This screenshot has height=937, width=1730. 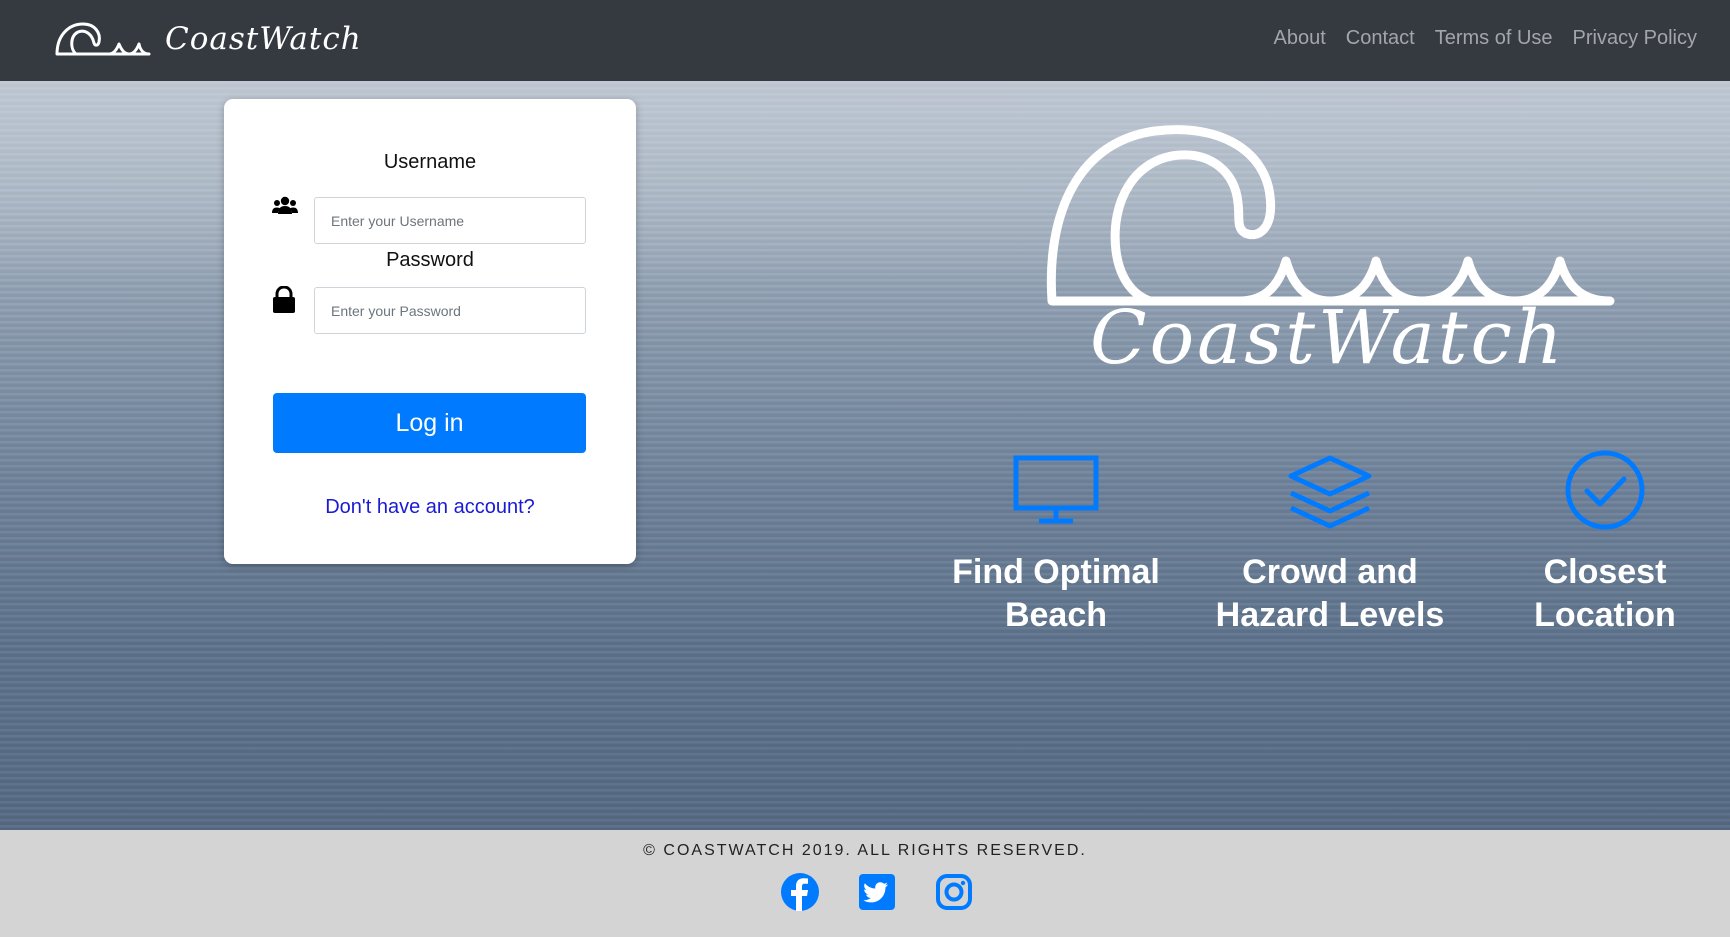 I want to click on signup-link: Don't have an account?, so click(x=430, y=507).